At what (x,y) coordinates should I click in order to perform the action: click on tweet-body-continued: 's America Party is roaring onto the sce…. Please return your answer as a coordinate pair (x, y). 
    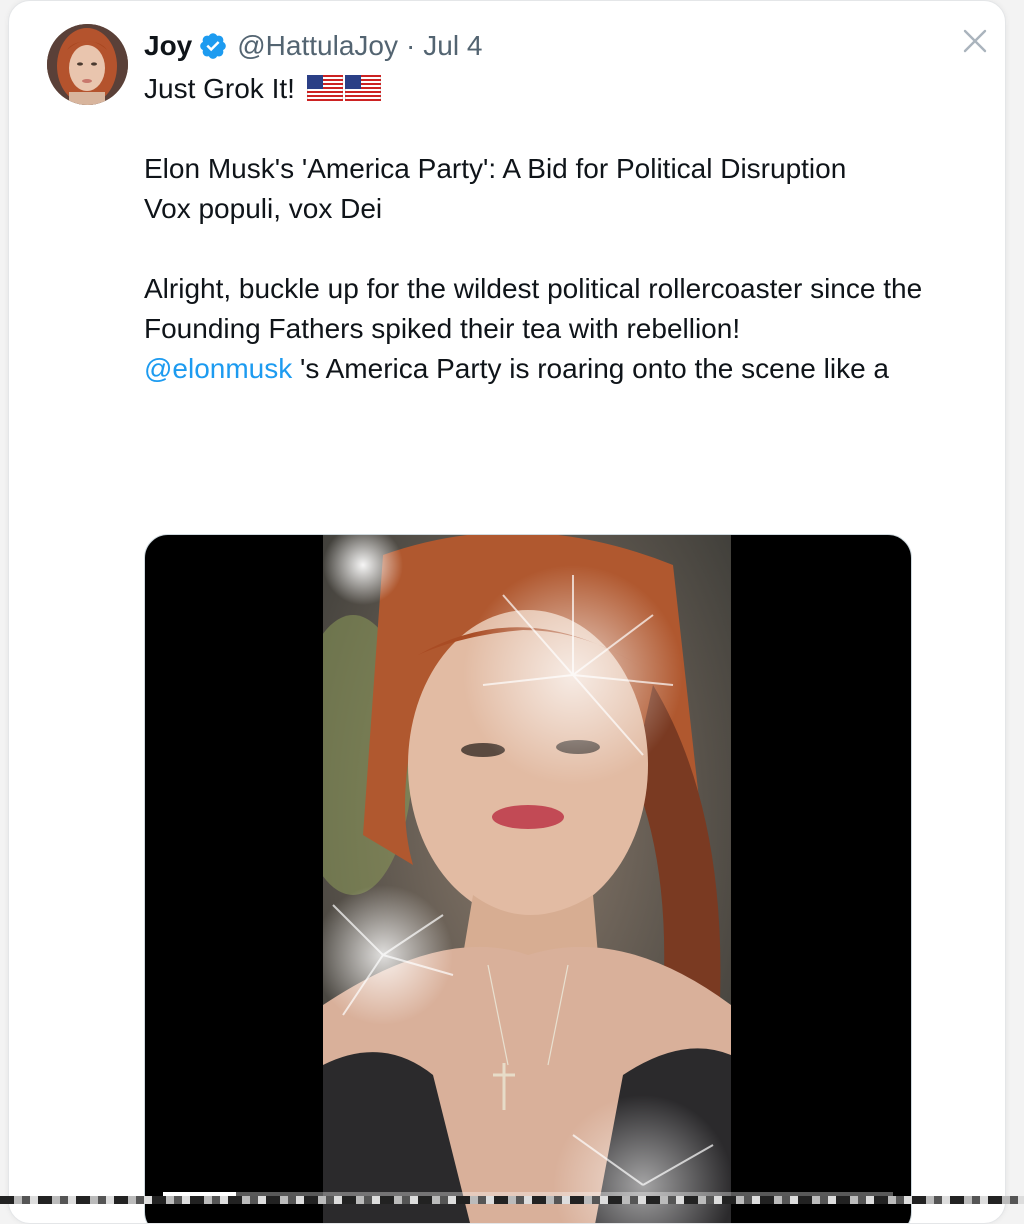
    Looking at the image, I should click on (591, 368).